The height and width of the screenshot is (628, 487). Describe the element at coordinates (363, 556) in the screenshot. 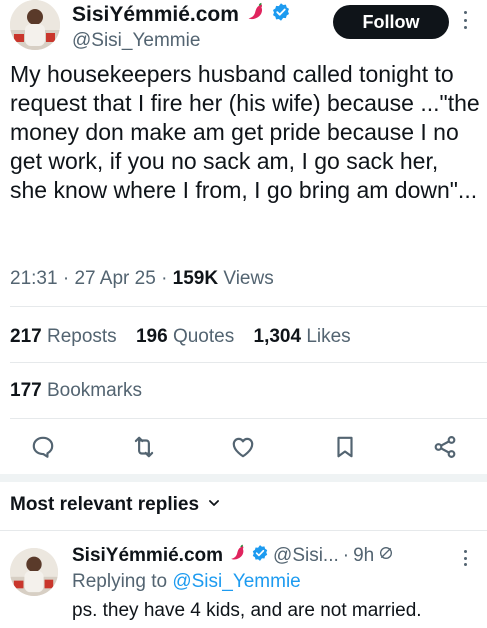

I see `reply-time: 9h` at that location.